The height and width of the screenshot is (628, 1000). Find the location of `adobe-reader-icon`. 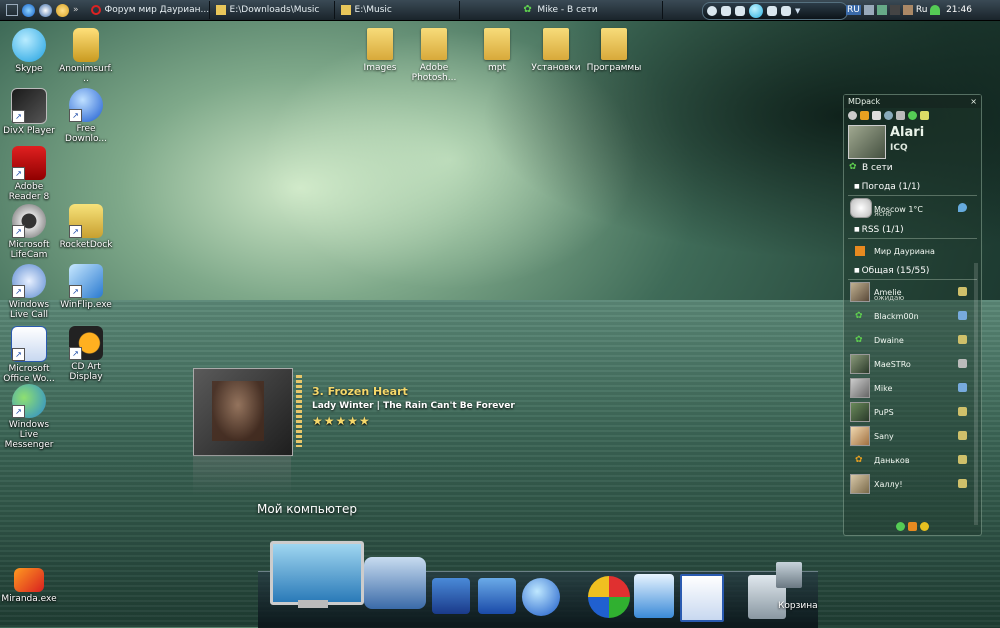

adobe-reader-icon is located at coordinates (29, 163).